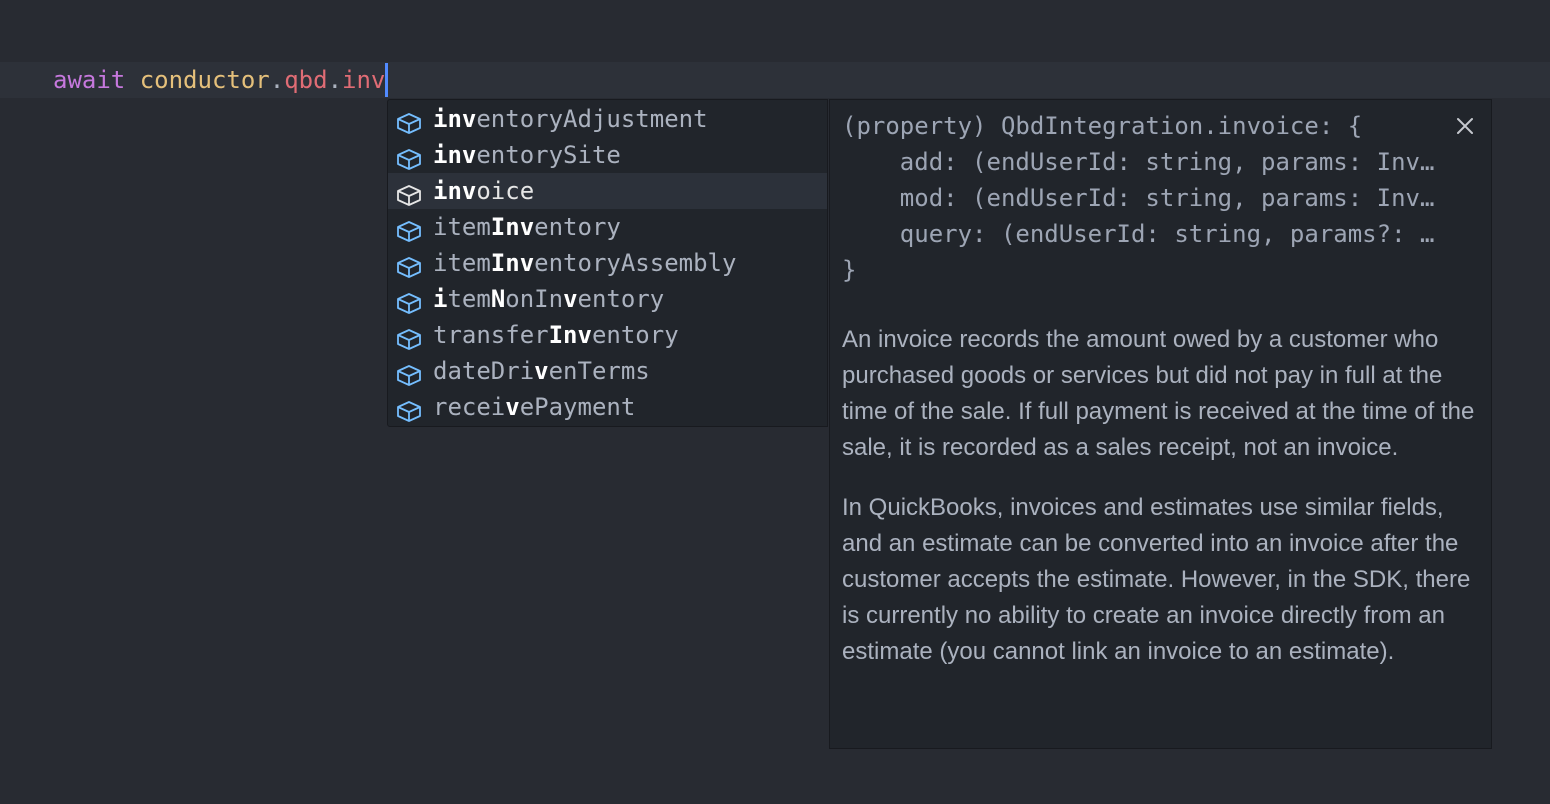  What do you see at coordinates (534, 299) in the screenshot?
I see `label-text: onIn` at bounding box center [534, 299].